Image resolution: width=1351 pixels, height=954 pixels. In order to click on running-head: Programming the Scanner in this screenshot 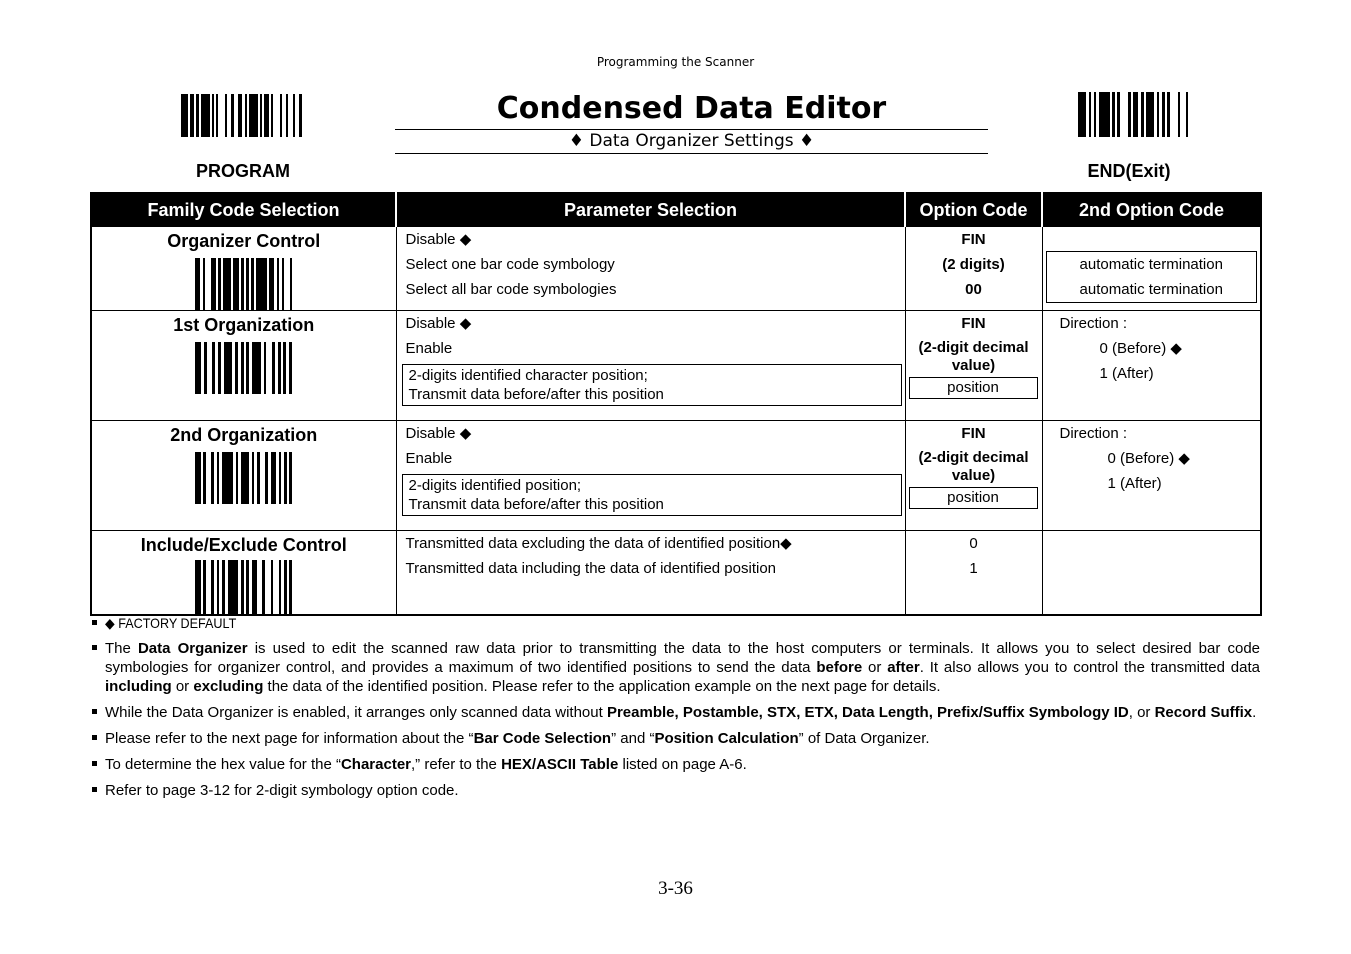, I will do `click(675, 62)`.